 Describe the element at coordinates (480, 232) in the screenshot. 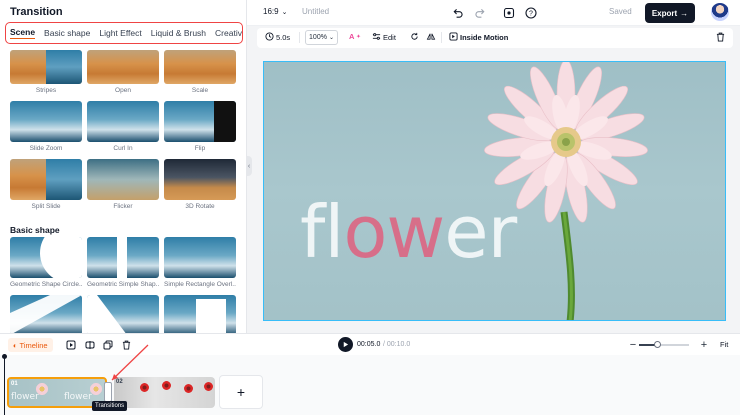

I see `text-er: er` at that location.